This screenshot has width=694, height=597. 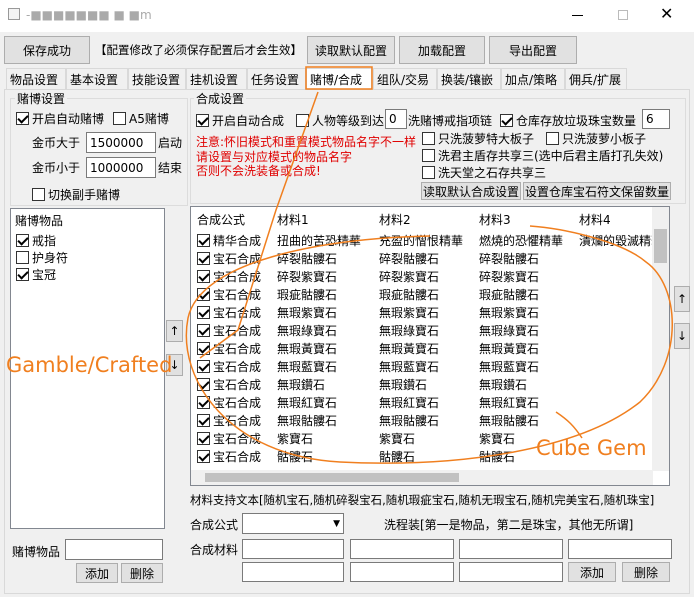 I want to click on table-row: 宝石合成 無瑕紫寶石 無瑕紫寶石 無瑕紫寶石, so click(x=422, y=312).